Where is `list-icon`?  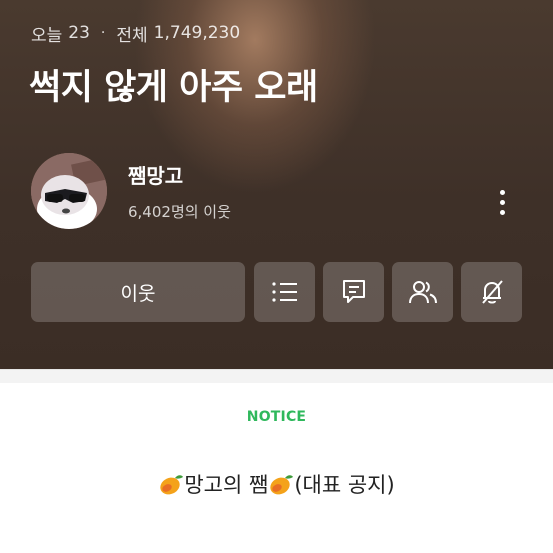 list-icon is located at coordinates (284, 292).